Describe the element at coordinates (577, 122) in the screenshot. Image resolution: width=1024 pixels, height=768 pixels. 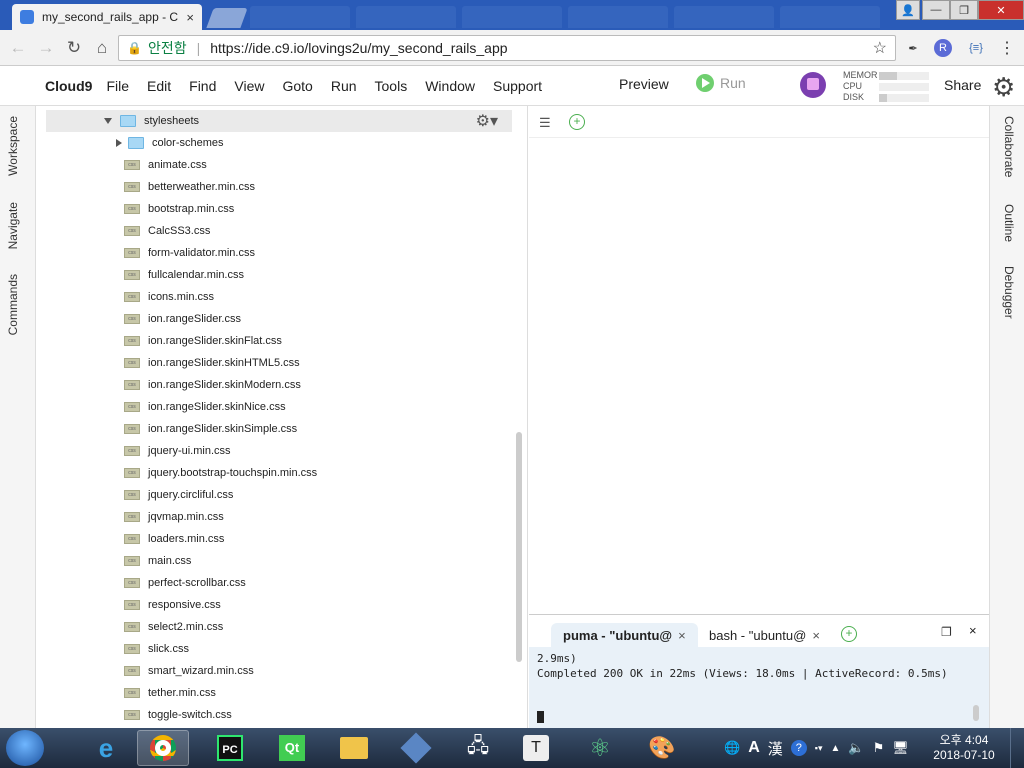
I see `add-tab-icon: +` at that location.